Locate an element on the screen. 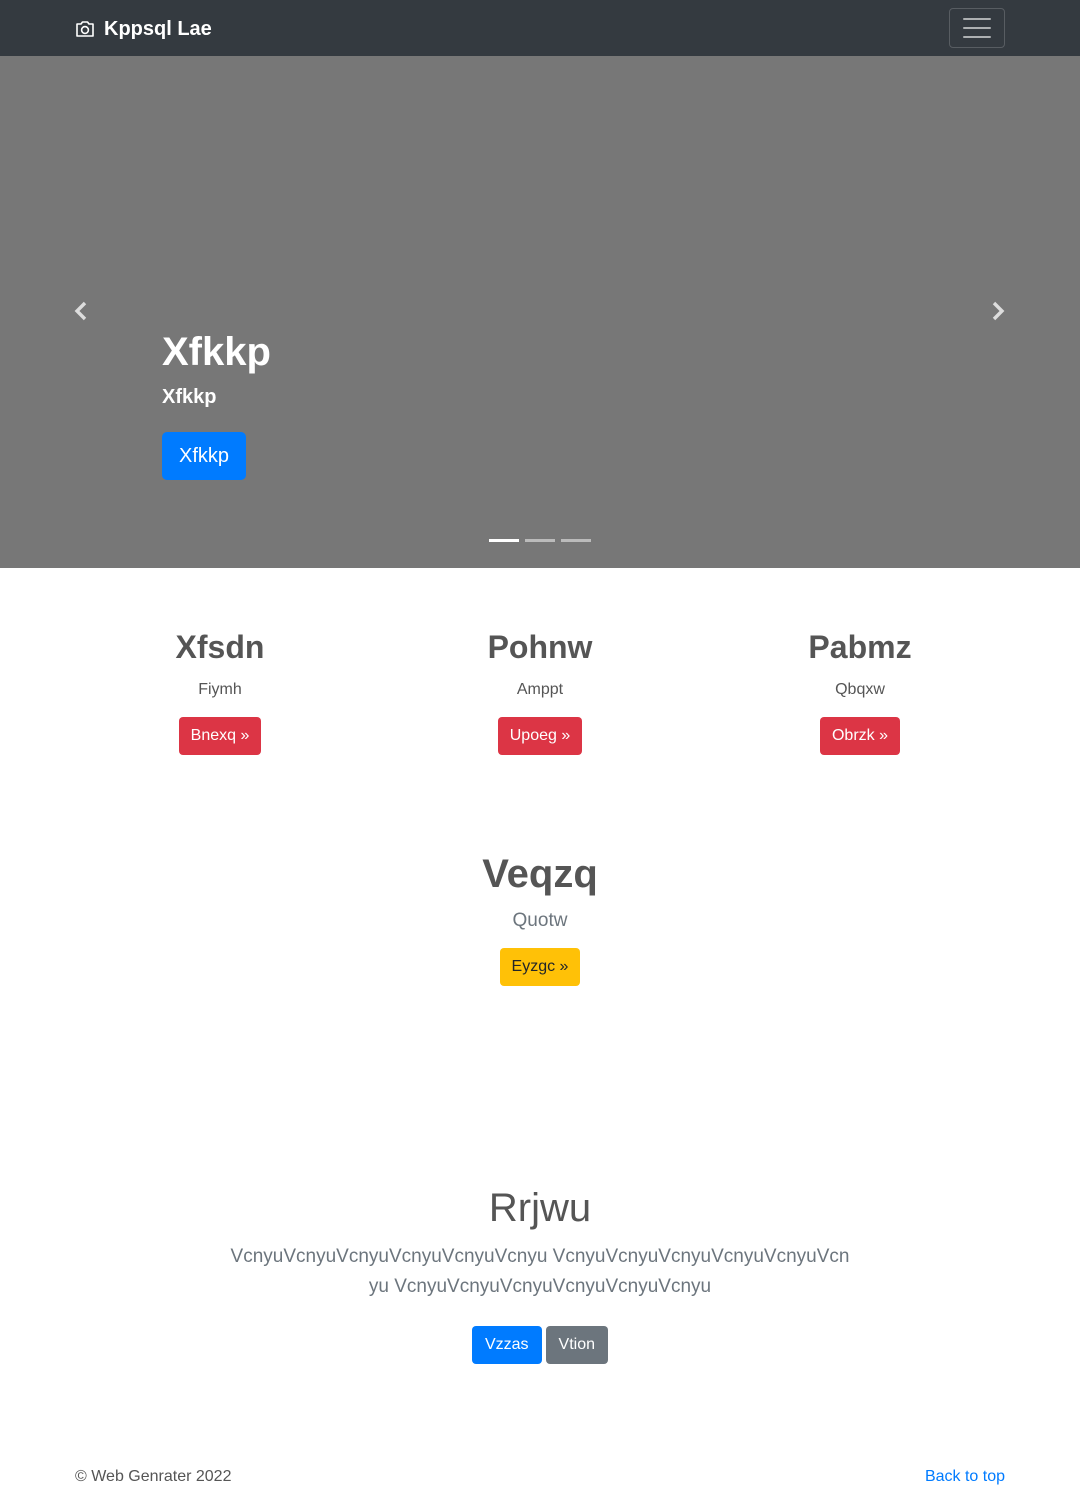  column-1: Xfsdn Fiymh Bnexq » is located at coordinates (220, 692).